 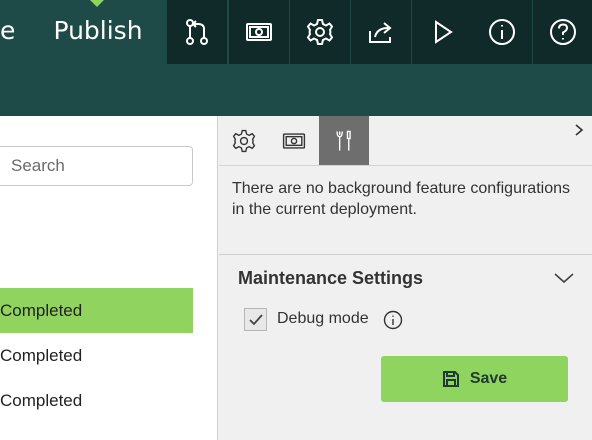 I want to click on top-toolbar: e Publish, so click(x=296, y=32).